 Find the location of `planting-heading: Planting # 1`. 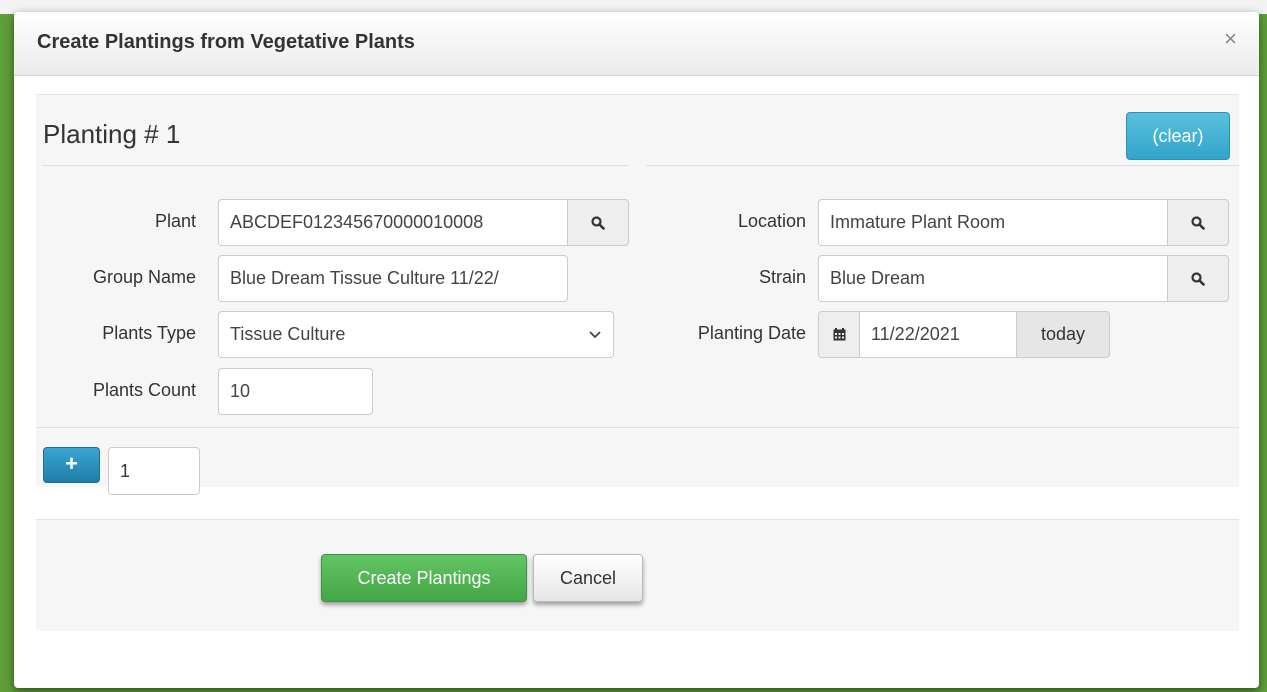

planting-heading: Planting # 1 is located at coordinates (112, 134).